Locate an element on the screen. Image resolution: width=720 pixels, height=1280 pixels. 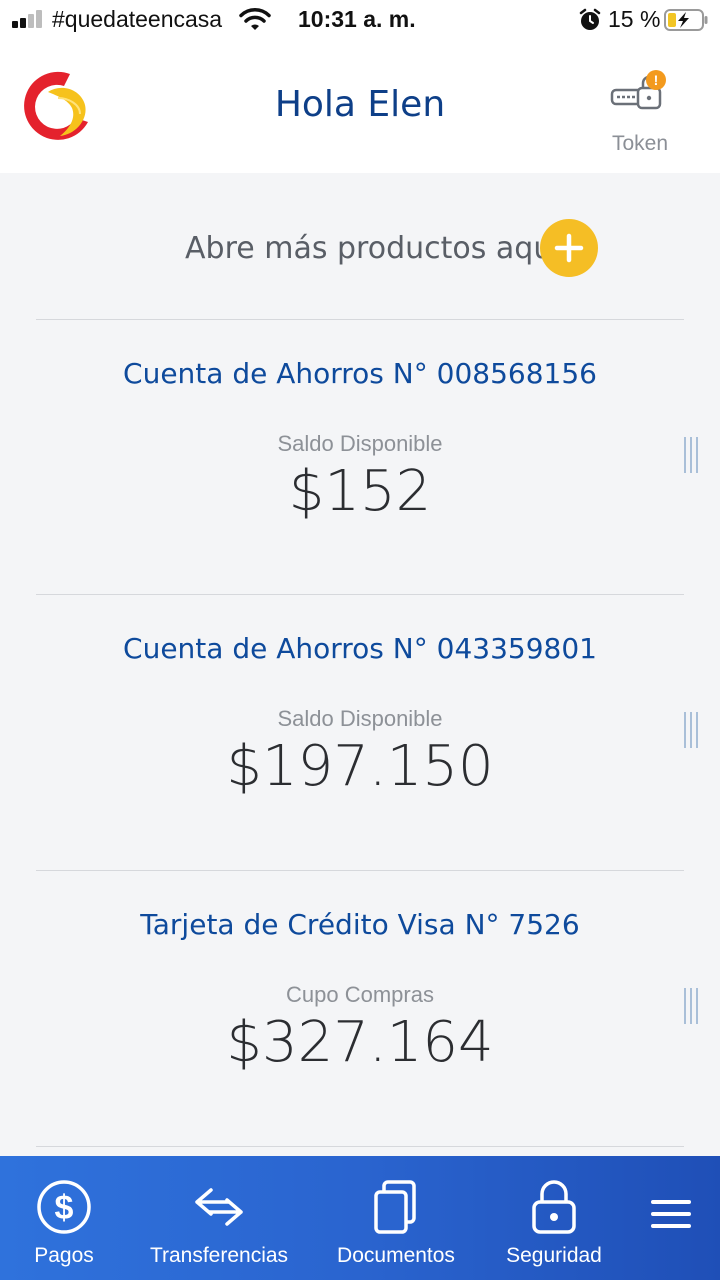
token-key-icon: ! is located at coordinates (638, 90).